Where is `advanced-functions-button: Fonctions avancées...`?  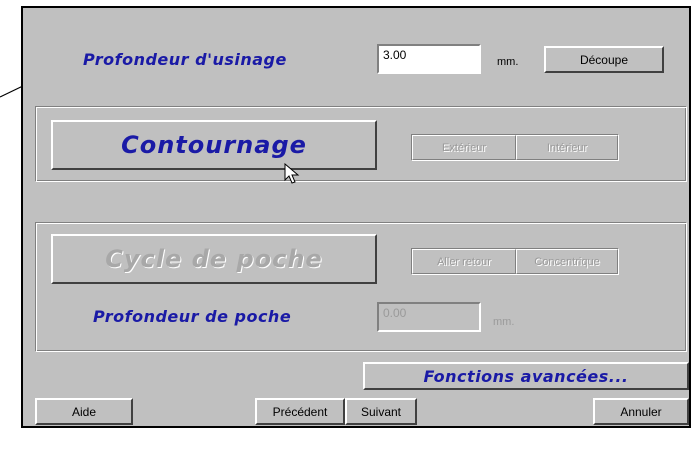
advanced-functions-button: Fonctions avancées... is located at coordinates (526, 376).